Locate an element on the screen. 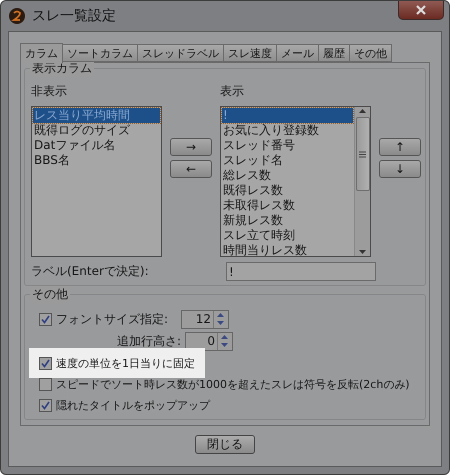 This screenshot has height=475, width=450. spin-box: 12 is located at coordinates (205, 319).